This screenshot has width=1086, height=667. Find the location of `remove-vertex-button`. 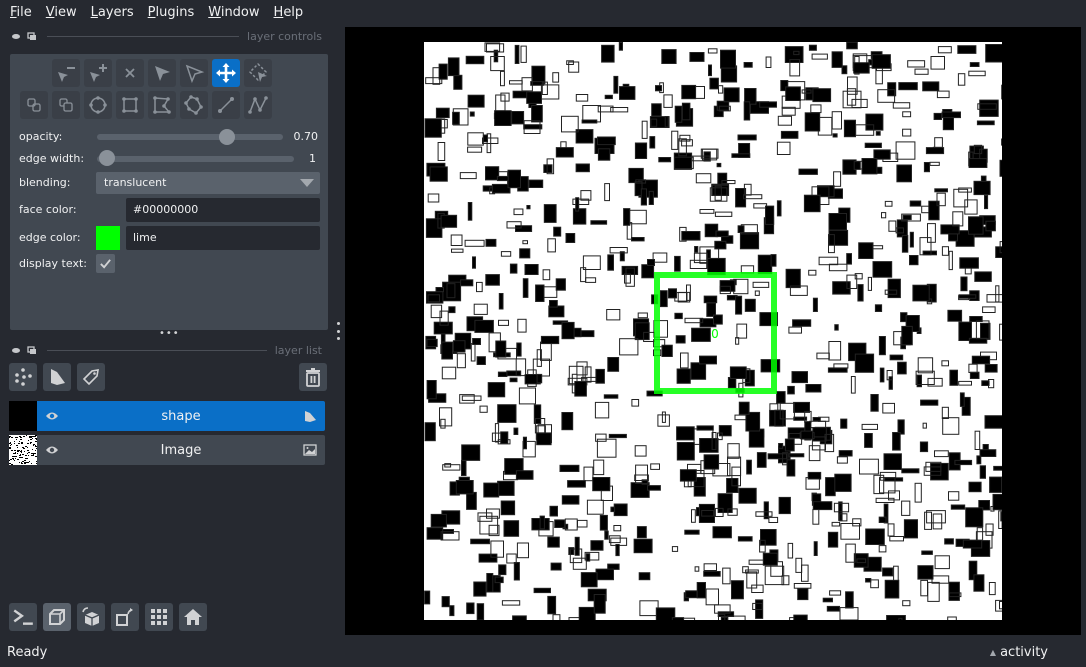

remove-vertex-button is located at coordinates (66, 73).